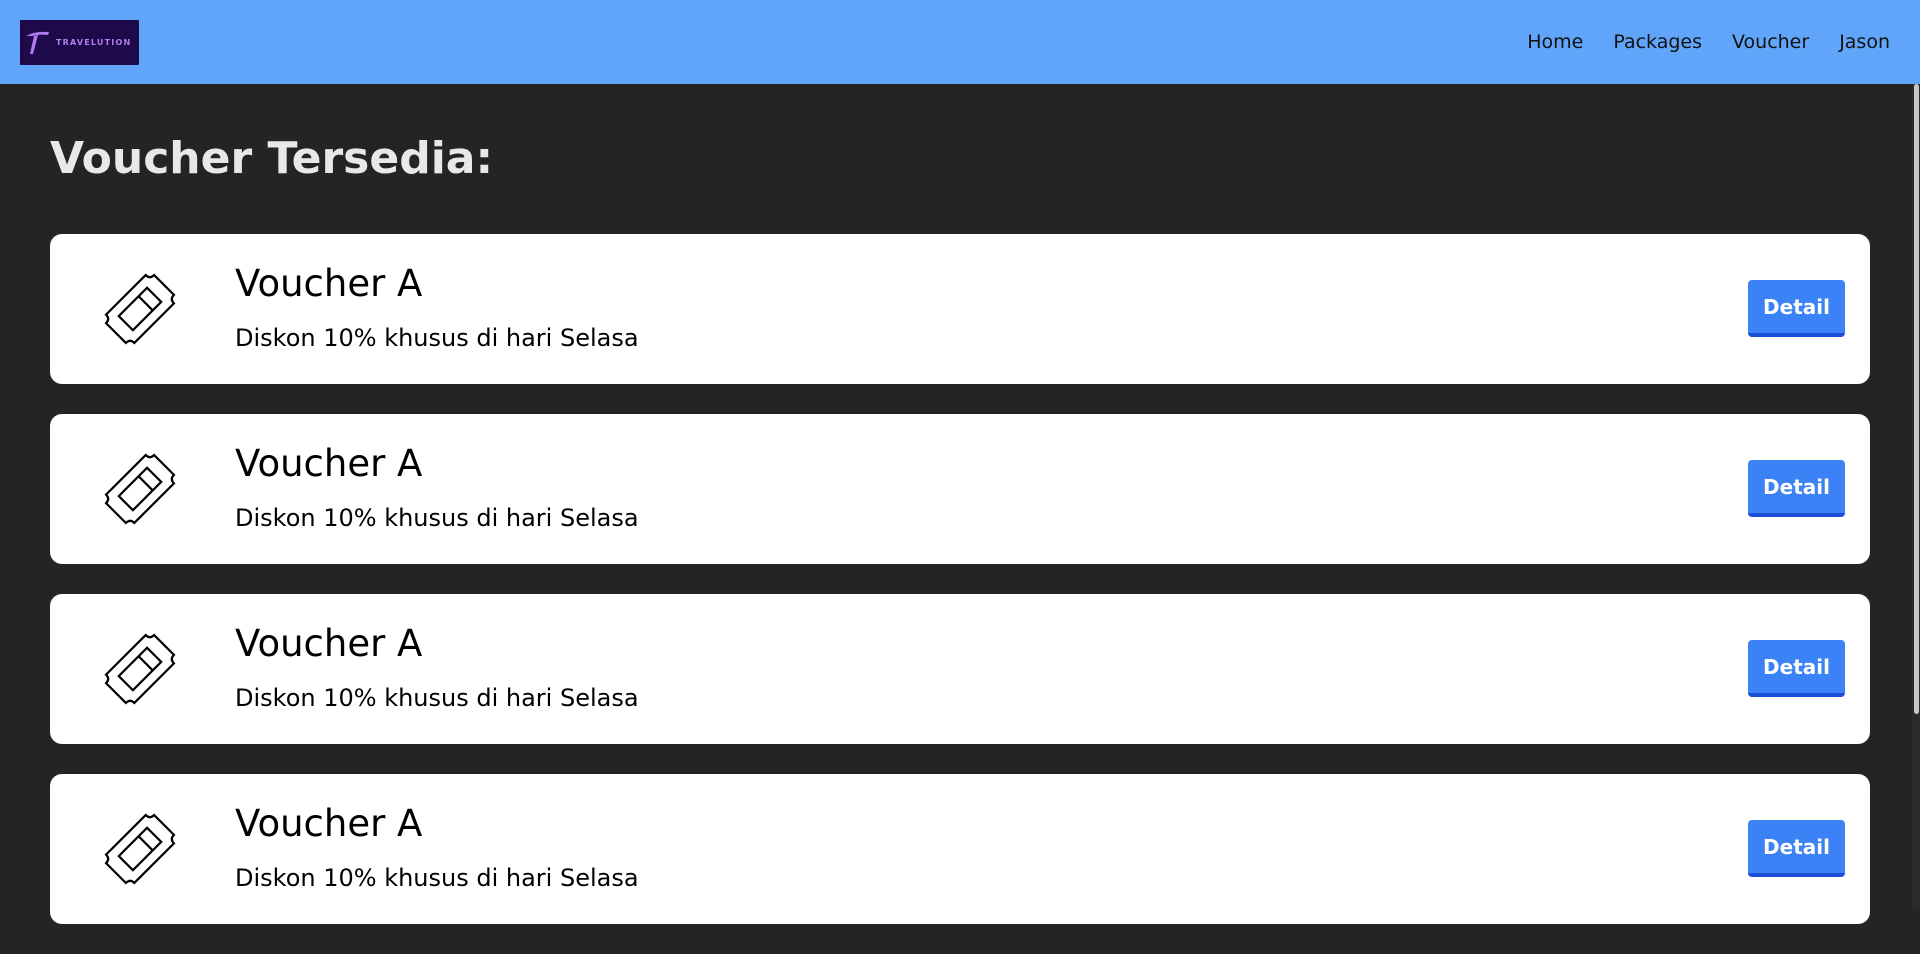  What do you see at coordinates (37, 42) in the screenshot?
I see `logo-mark-icon` at bounding box center [37, 42].